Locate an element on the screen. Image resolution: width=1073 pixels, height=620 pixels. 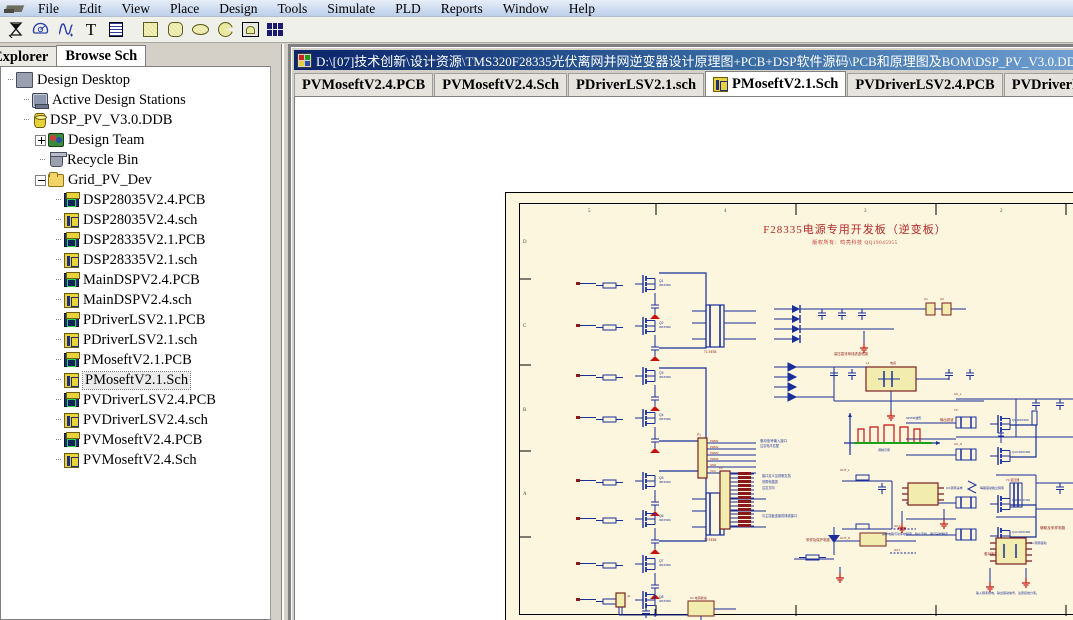
tree-item-label: DSP28335V2.1.sch is located at coordinates (140, 259).